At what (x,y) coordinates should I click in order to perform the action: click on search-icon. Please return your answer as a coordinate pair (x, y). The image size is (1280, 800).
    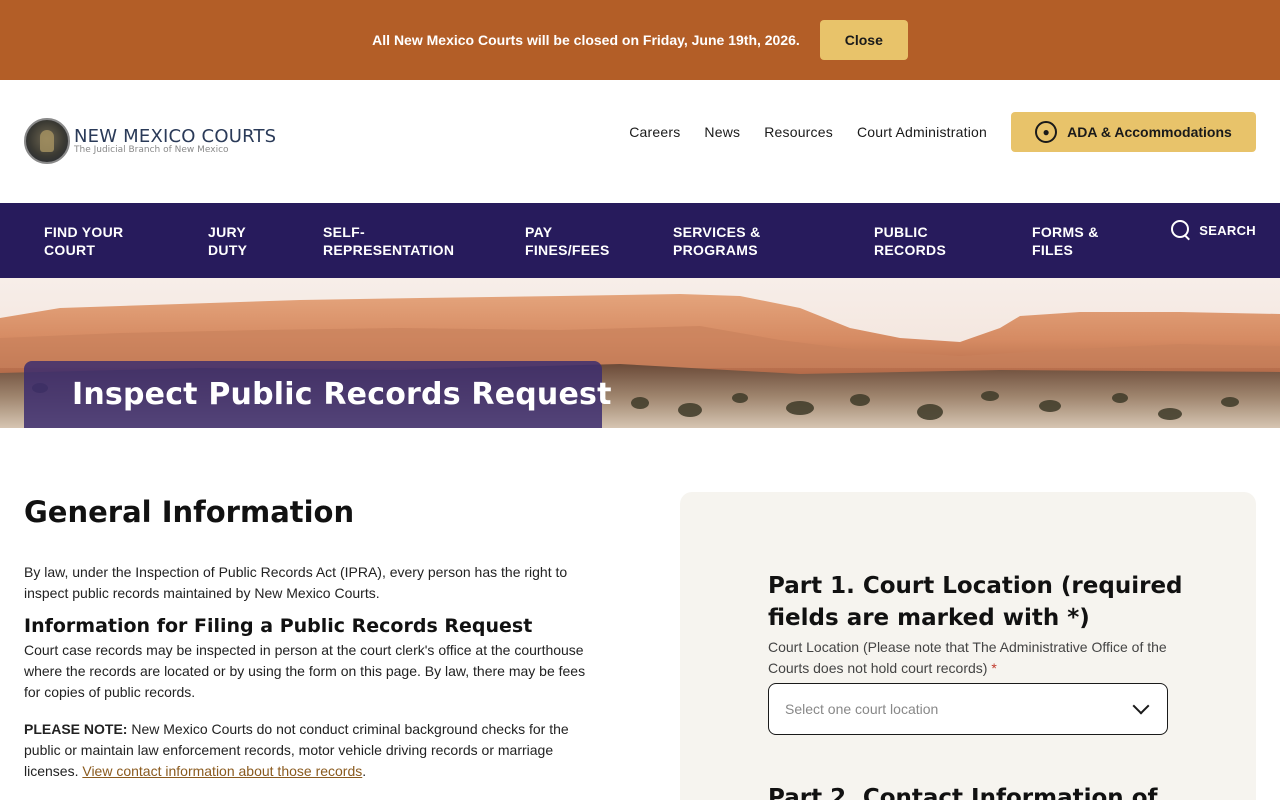
    Looking at the image, I should click on (1181, 230).